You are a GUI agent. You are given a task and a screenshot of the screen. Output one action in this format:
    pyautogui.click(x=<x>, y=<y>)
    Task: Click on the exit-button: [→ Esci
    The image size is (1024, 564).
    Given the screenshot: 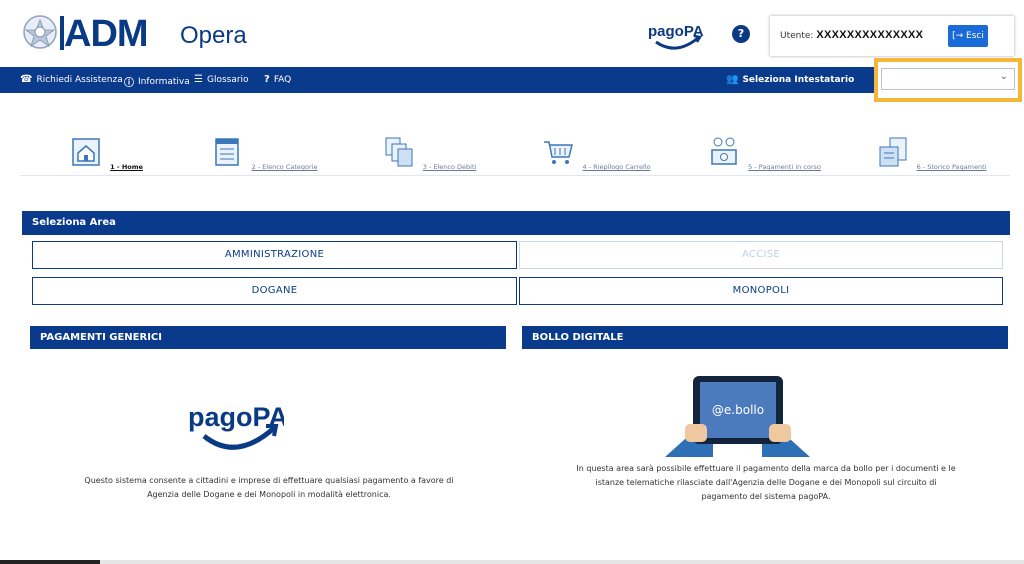 What is the action you would take?
    pyautogui.click(x=968, y=36)
    